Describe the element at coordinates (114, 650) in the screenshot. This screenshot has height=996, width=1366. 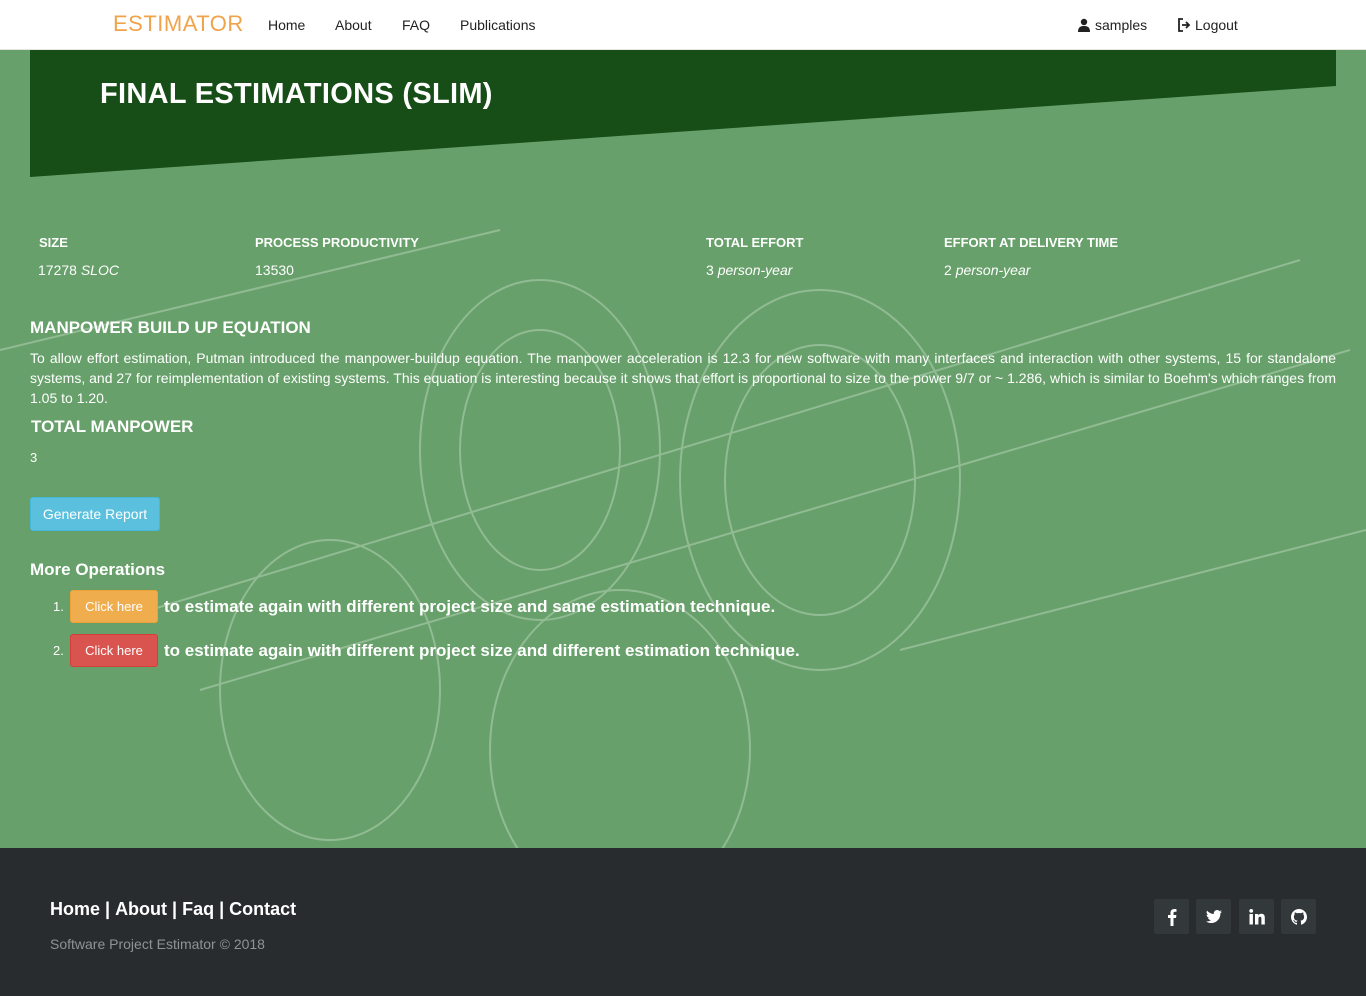
I see `estimate-different-technique-button: Click here` at that location.